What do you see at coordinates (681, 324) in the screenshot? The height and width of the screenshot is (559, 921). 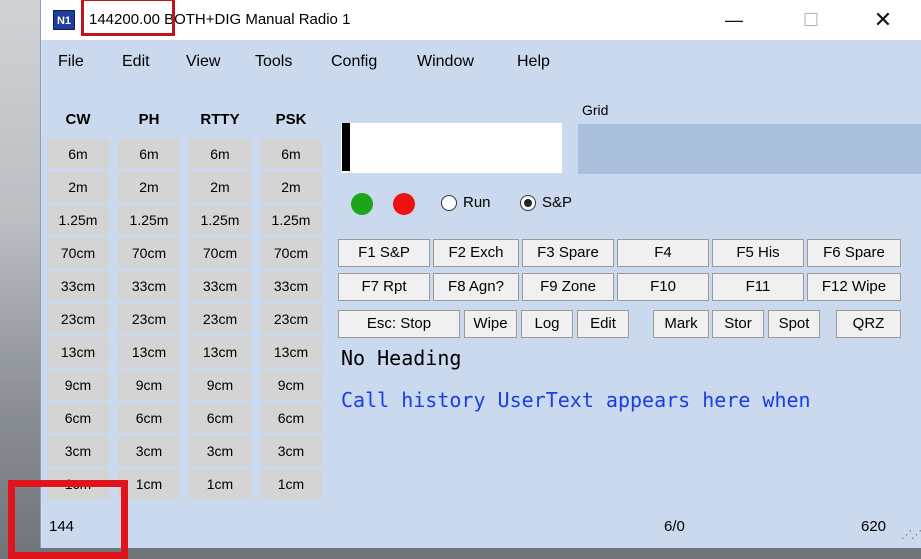 I see `mark-button: Mark` at bounding box center [681, 324].